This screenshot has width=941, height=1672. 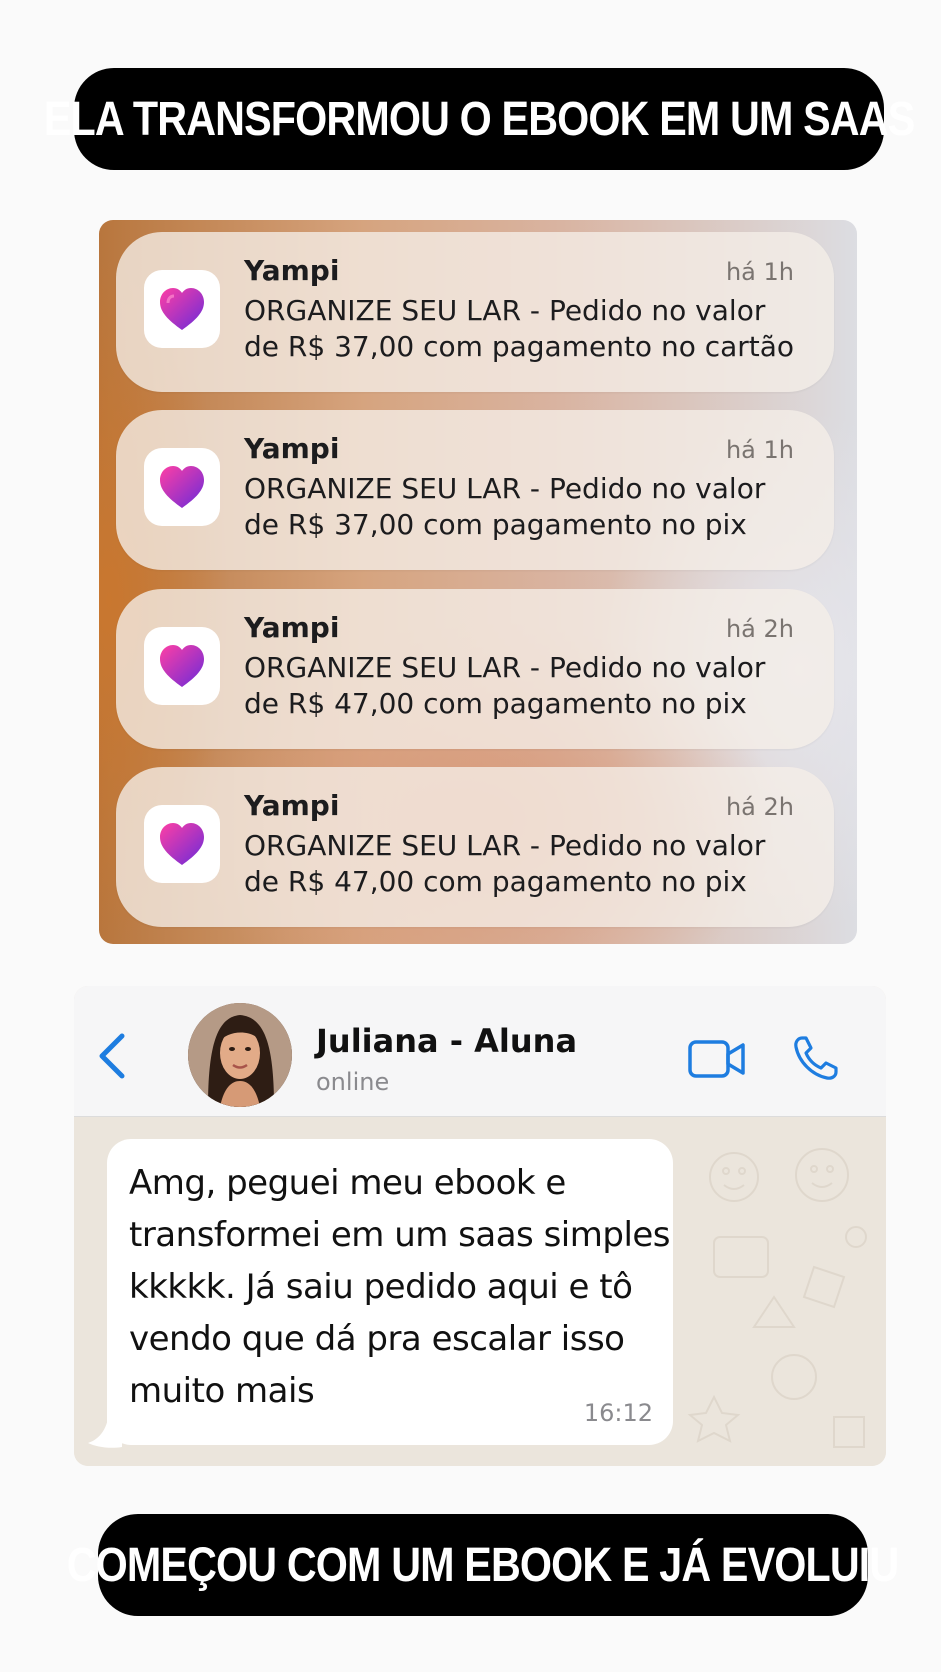 What do you see at coordinates (114, 1056) in the screenshot?
I see `chevron-left-icon` at bounding box center [114, 1056].